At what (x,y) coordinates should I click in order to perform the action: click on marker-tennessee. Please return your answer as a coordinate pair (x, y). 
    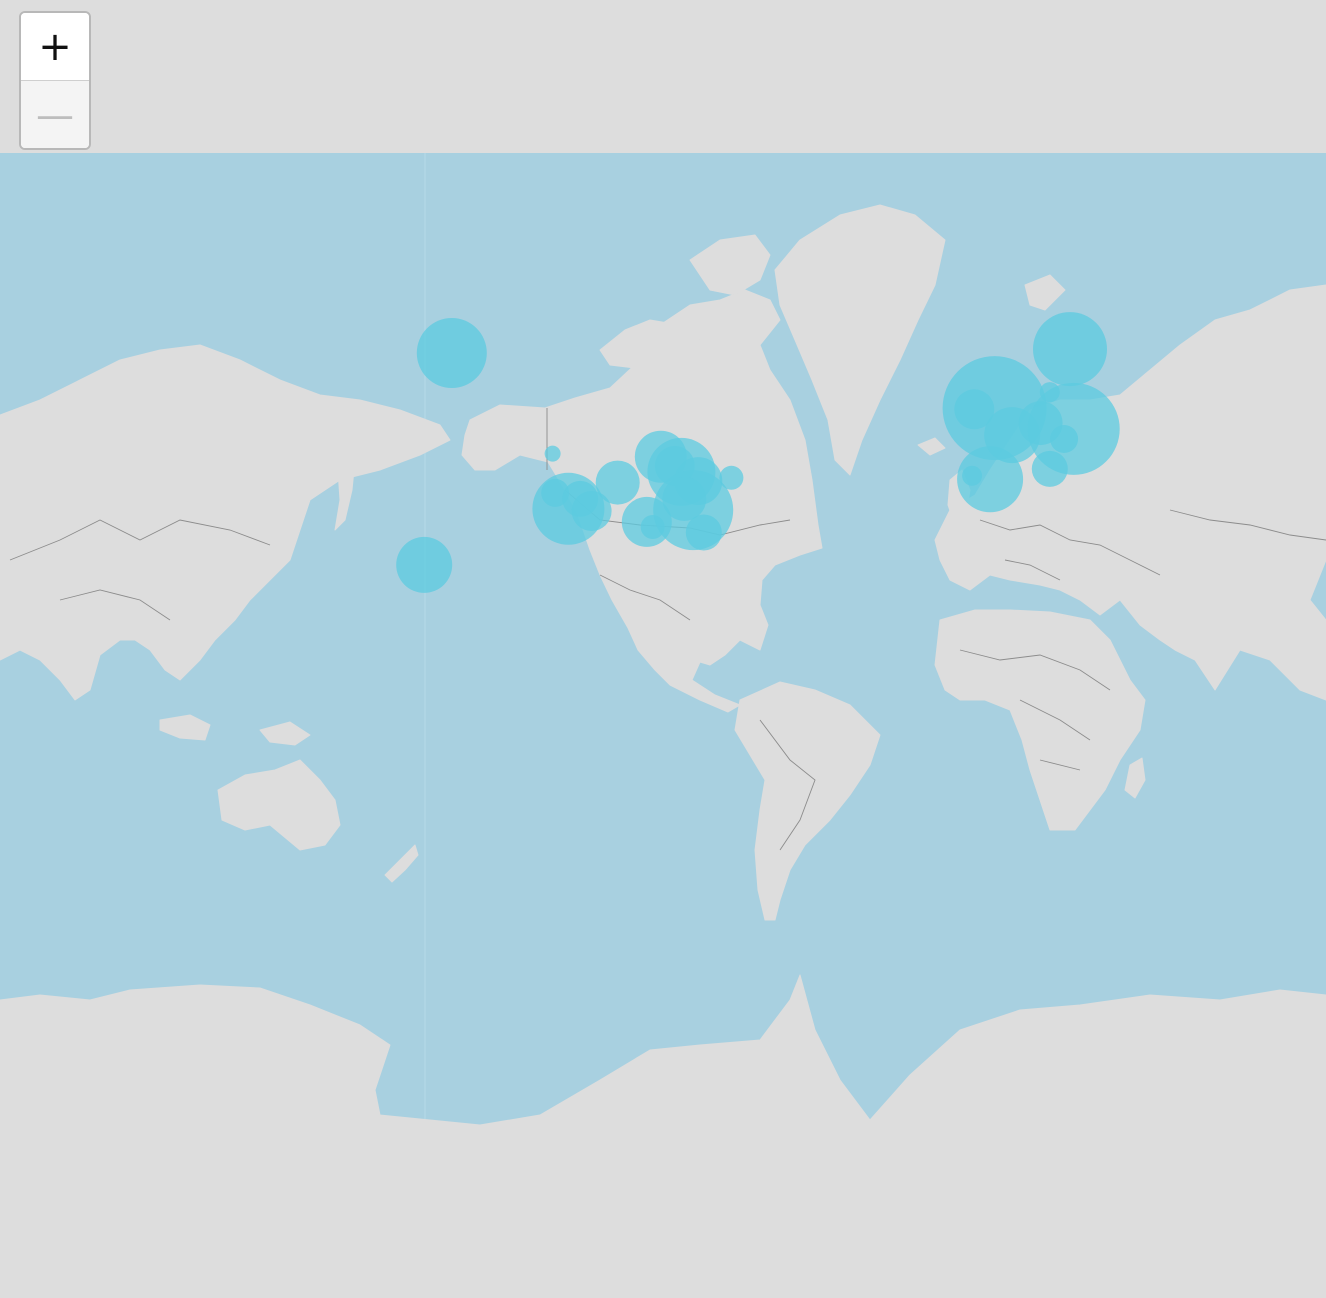
    Looking at the image, I should click on (684, 498).